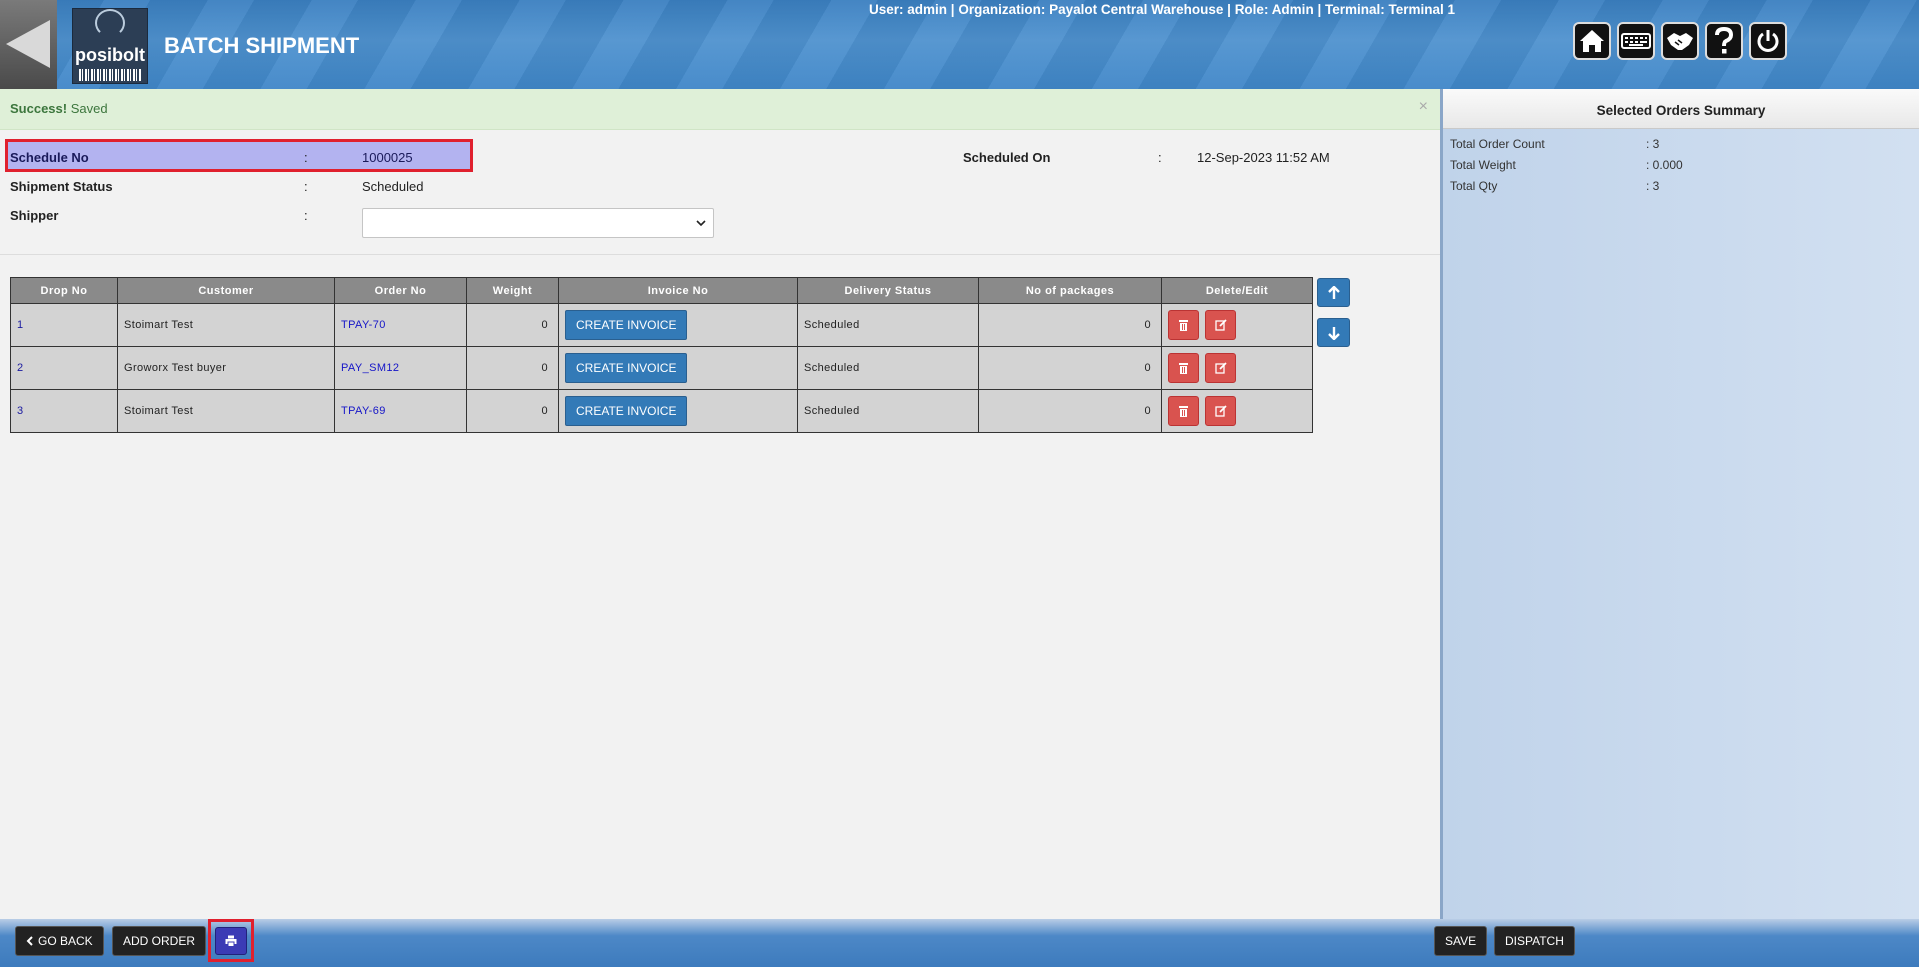  What do you see at coordinates (1681, 109) in the screenshot?
I see `summary-title: Selected Orders Summary` at bounding box center [1681, 109].